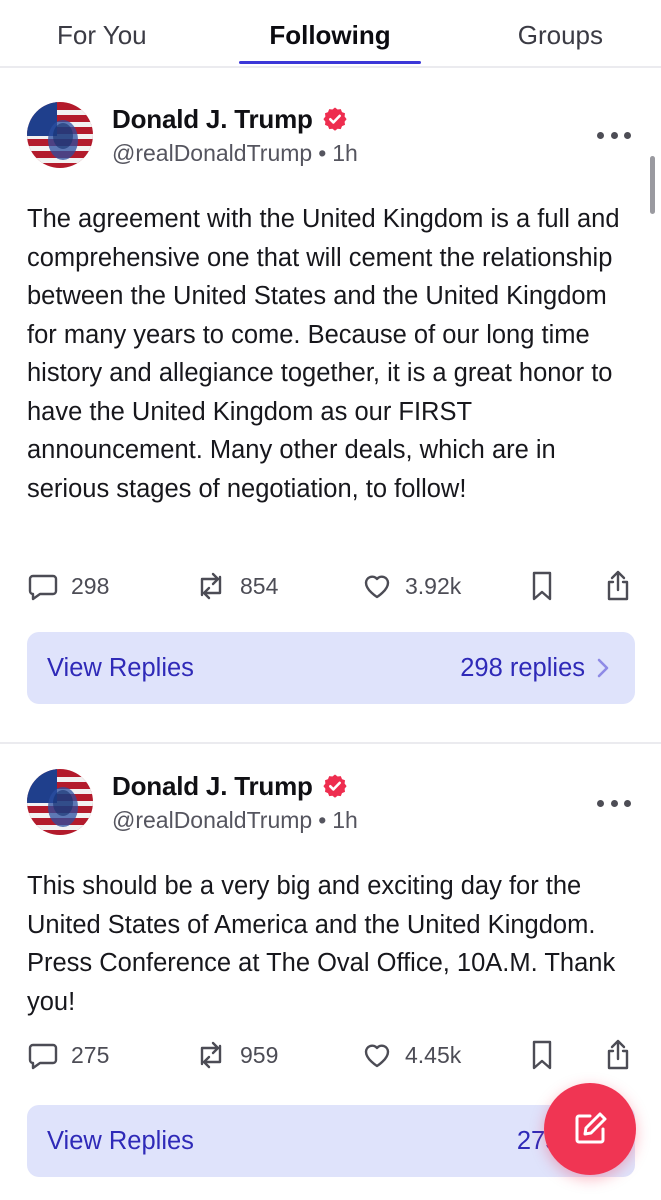 The image size is (661, 1200). Describe the element at coordinates (236, 1055) in the screenshot. I see `retruth-button: 959` at that location.